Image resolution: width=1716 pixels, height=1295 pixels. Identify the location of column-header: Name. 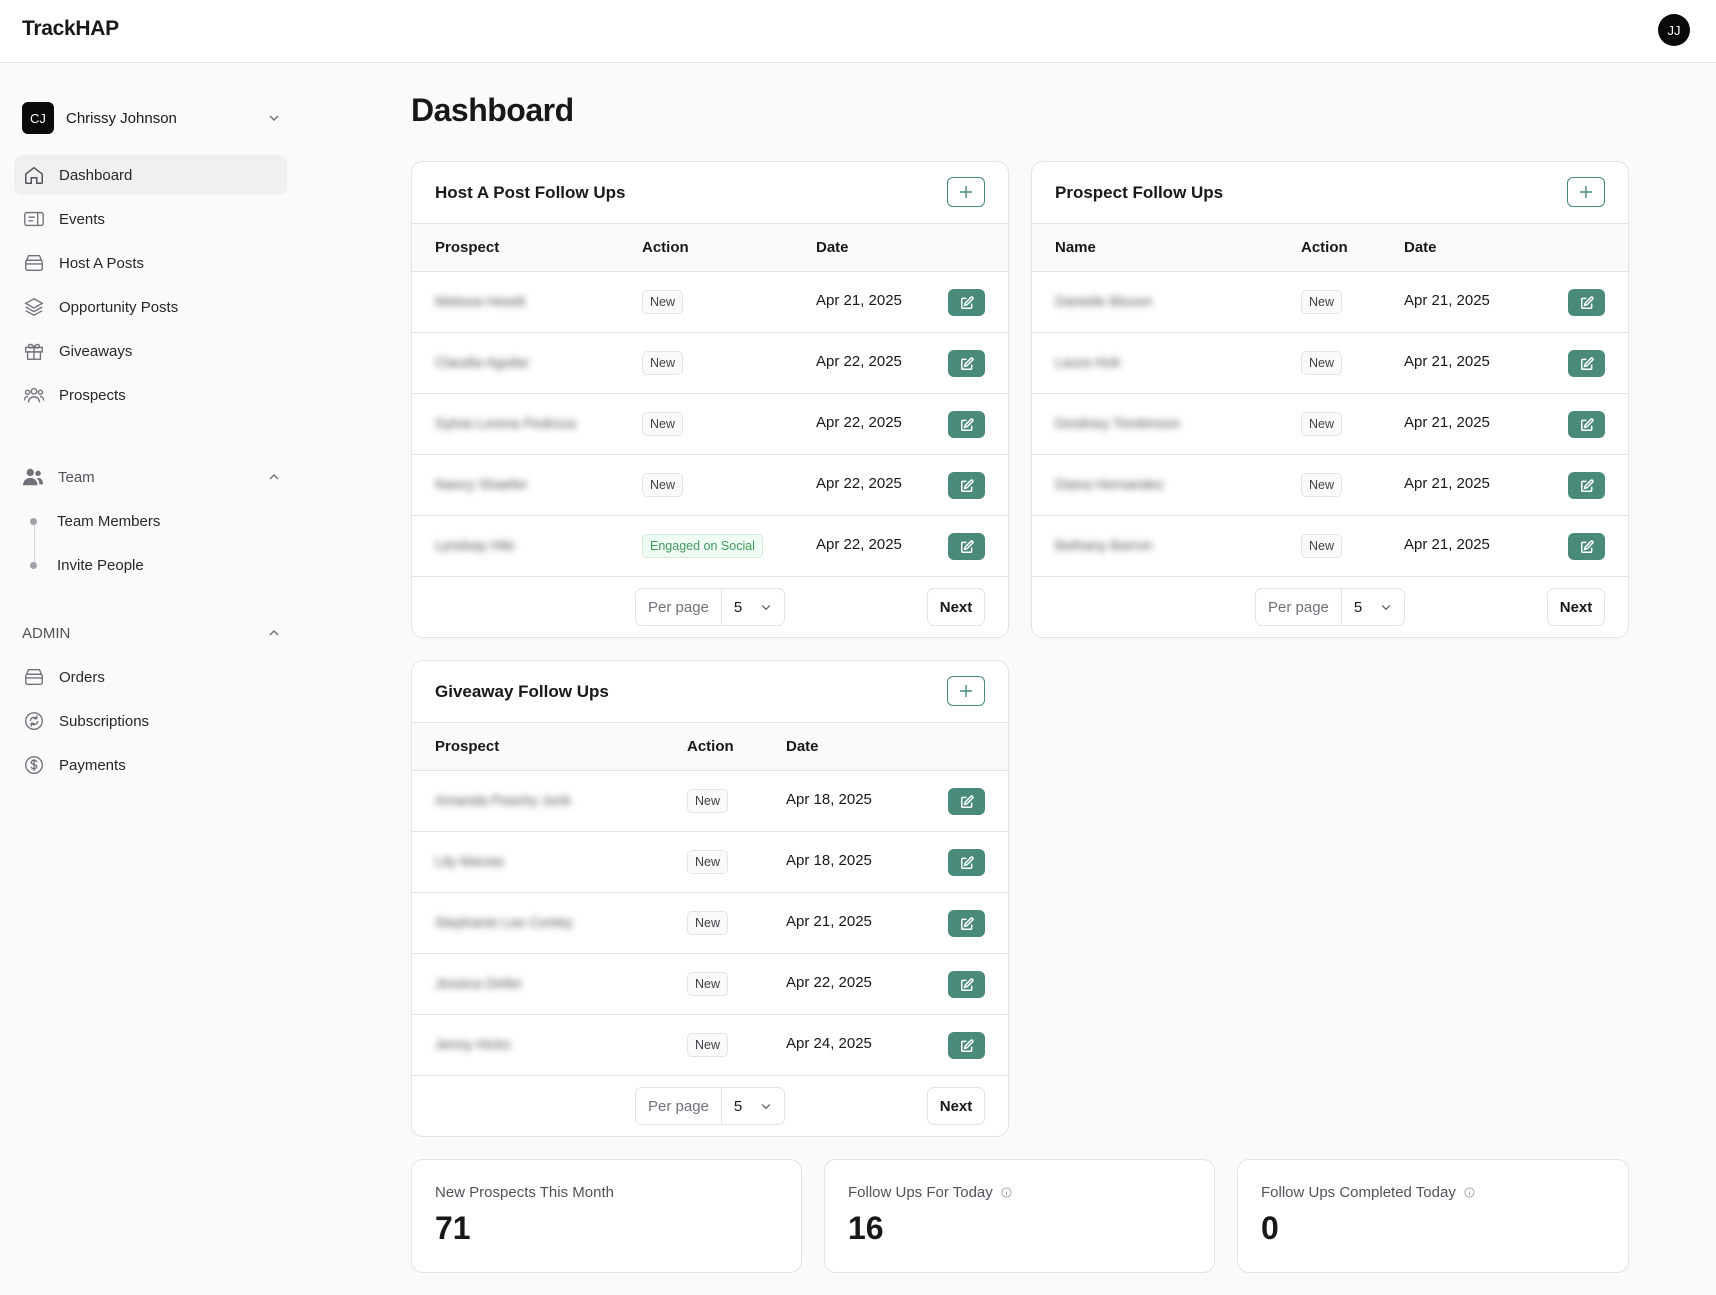
(1075, 247).